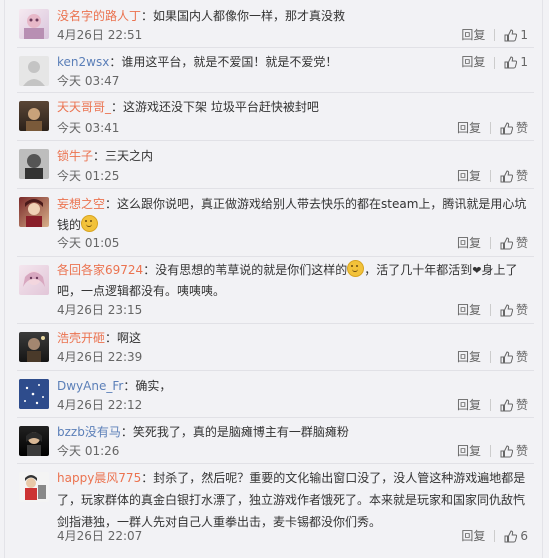 This screenshot has height=558, width=549. I want to click on username: 各回各家69724, so click(100, 270).